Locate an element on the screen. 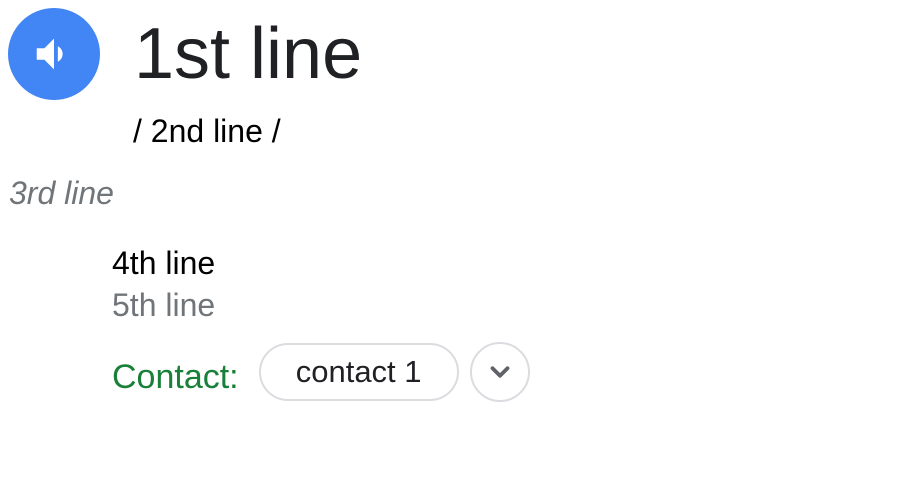 Image resolution: width=900 pixels, height=500 pixels. contact-chip-label: contact 1 is located at coordinates (358, 371).